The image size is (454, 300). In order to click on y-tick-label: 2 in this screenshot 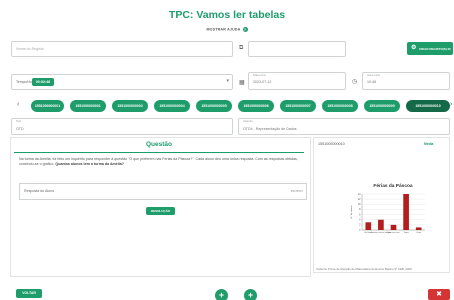, I will do `click(360, 225)`.